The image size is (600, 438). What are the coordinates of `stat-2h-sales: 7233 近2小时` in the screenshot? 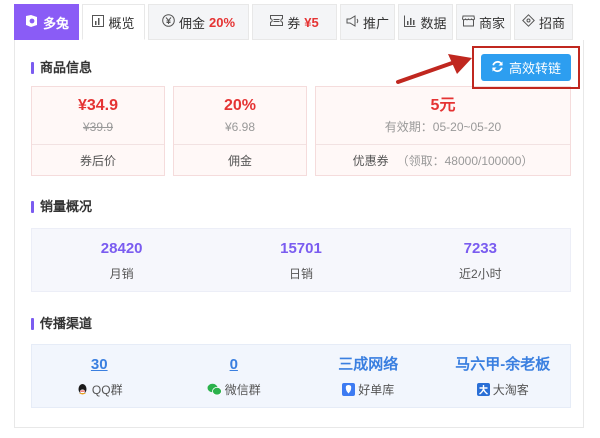 It's located at (480, 260).